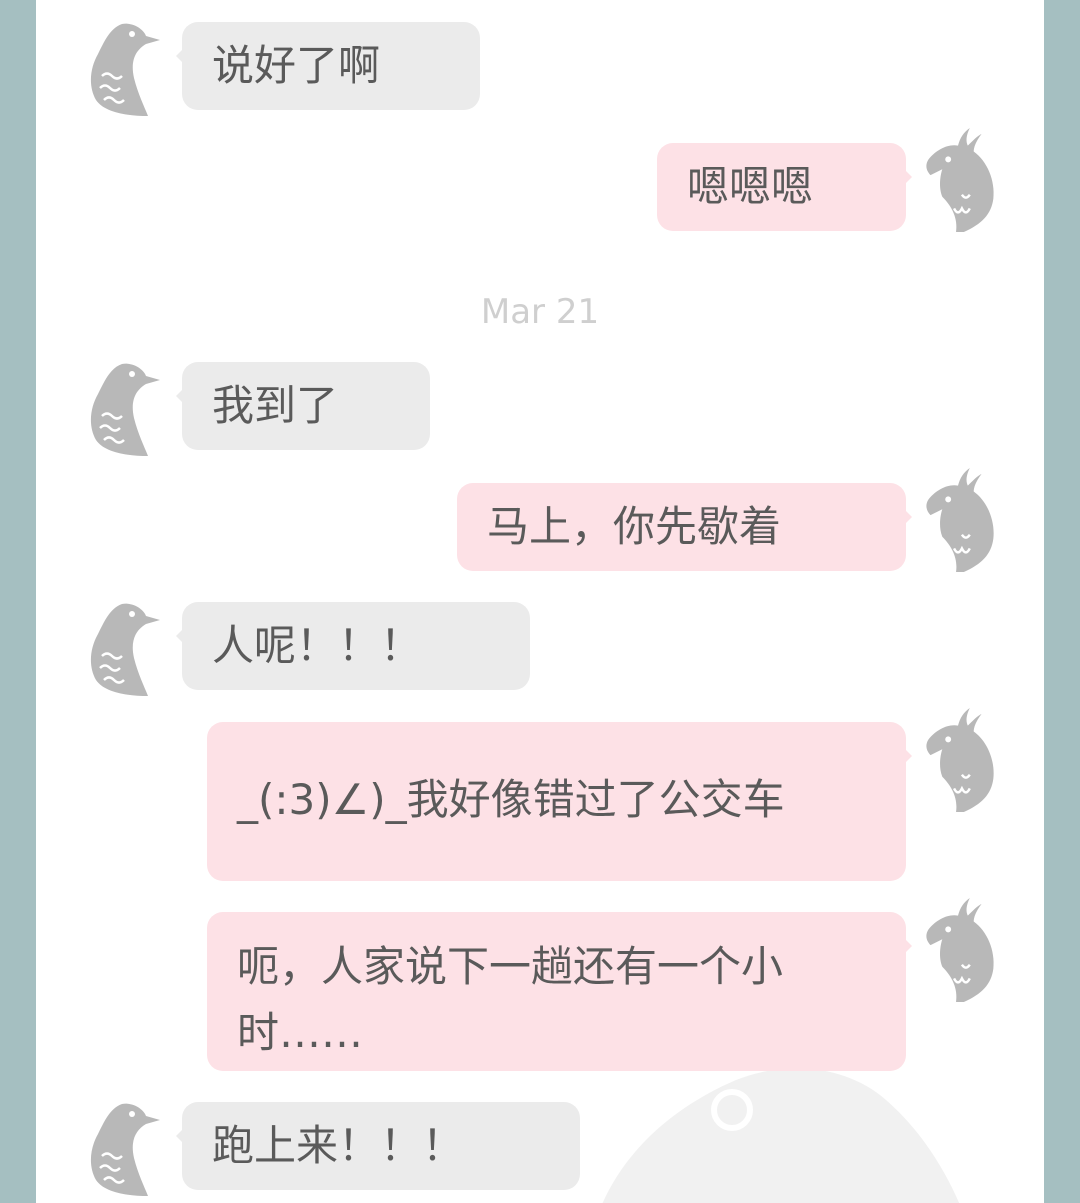  What do you see at coordinates (328, 66) in the screenshot?
I see `message-bubble-incoming: 说好了啊` at bounding box center [328, 66].